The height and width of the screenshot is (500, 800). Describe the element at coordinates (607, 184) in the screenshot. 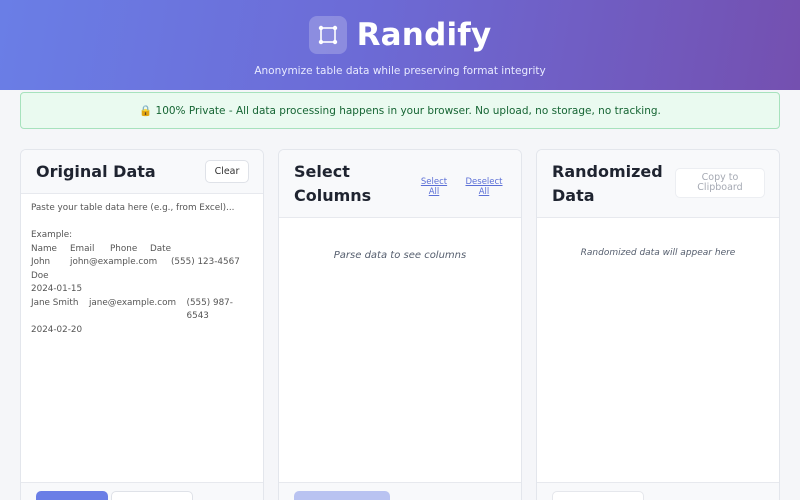

I see `randomized-data-title: Randomized Data` at that location.